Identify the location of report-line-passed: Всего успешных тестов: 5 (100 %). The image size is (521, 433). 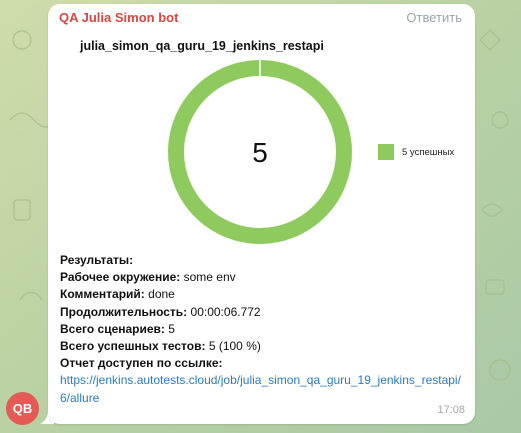
(160, 346).